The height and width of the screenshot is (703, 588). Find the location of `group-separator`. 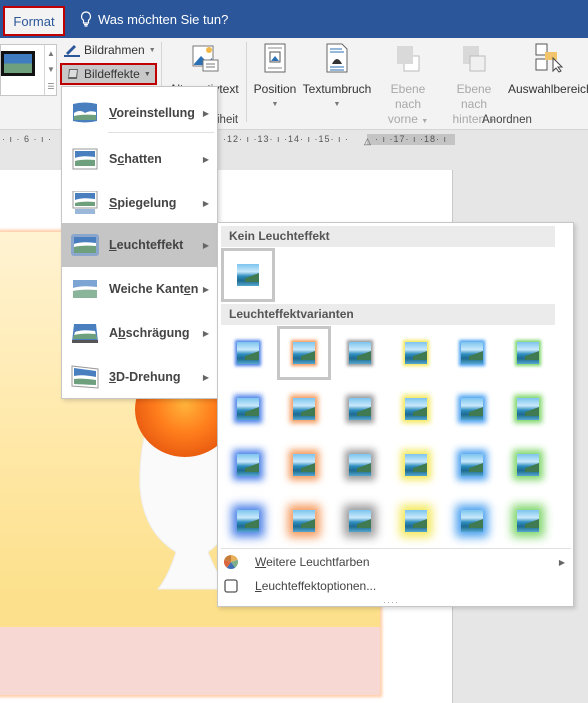

group-separator is located at coordinates (246, 82).